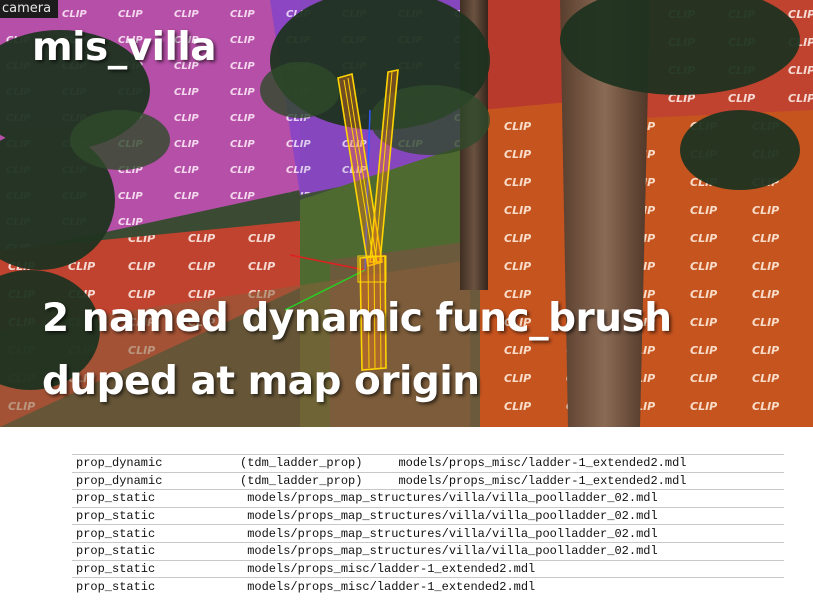 The image size is (813, 601). What do you see at coordinates (29, 9) in the screenshot?
I see `camera-view-label: camera` at bounding box center [29, 9].